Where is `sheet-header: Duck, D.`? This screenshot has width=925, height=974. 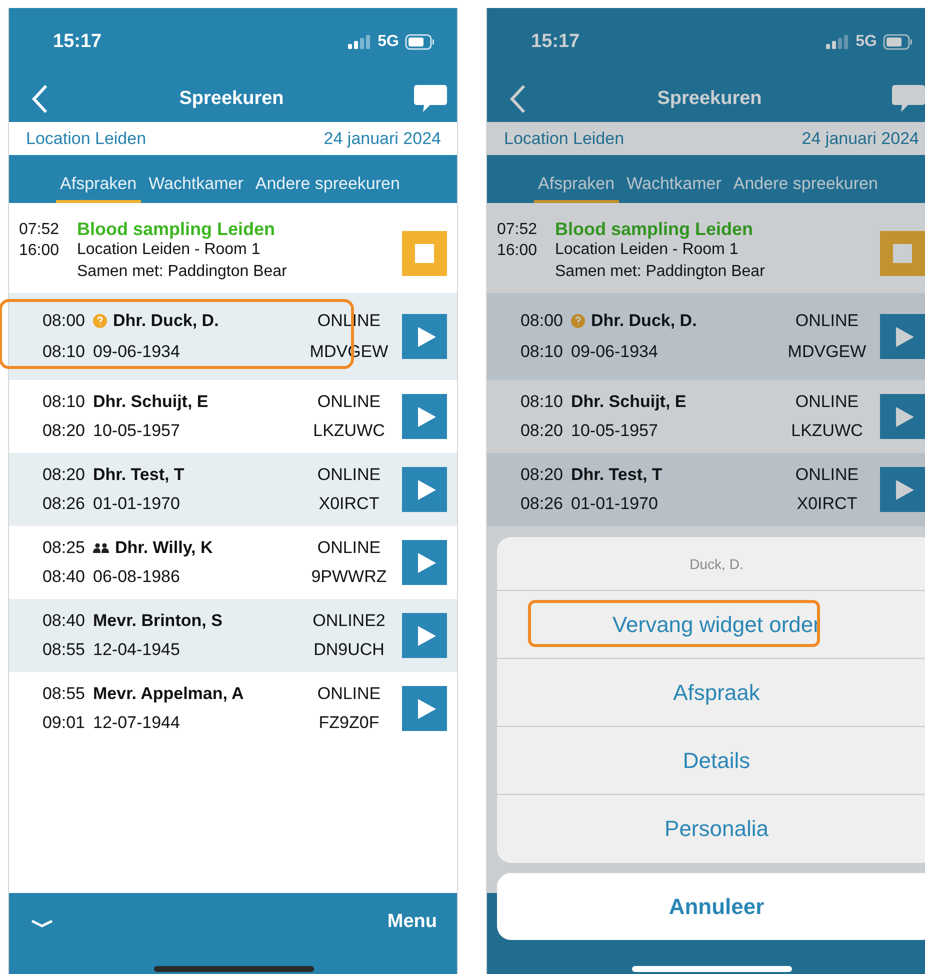
sheet-header: Duck, D. is located at coordinates (711, 564).